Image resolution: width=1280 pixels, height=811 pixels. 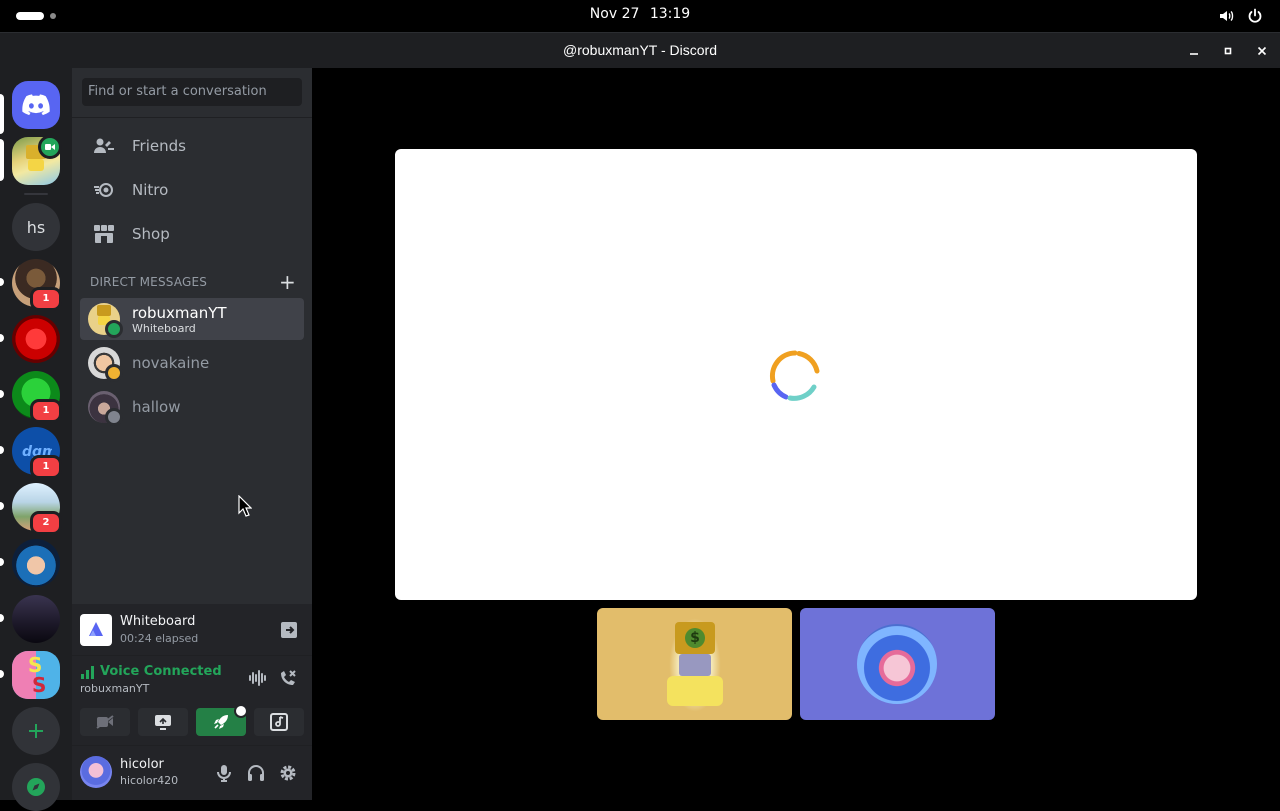 I want to click on leave-activity-icon, so click(x=289, y=630).